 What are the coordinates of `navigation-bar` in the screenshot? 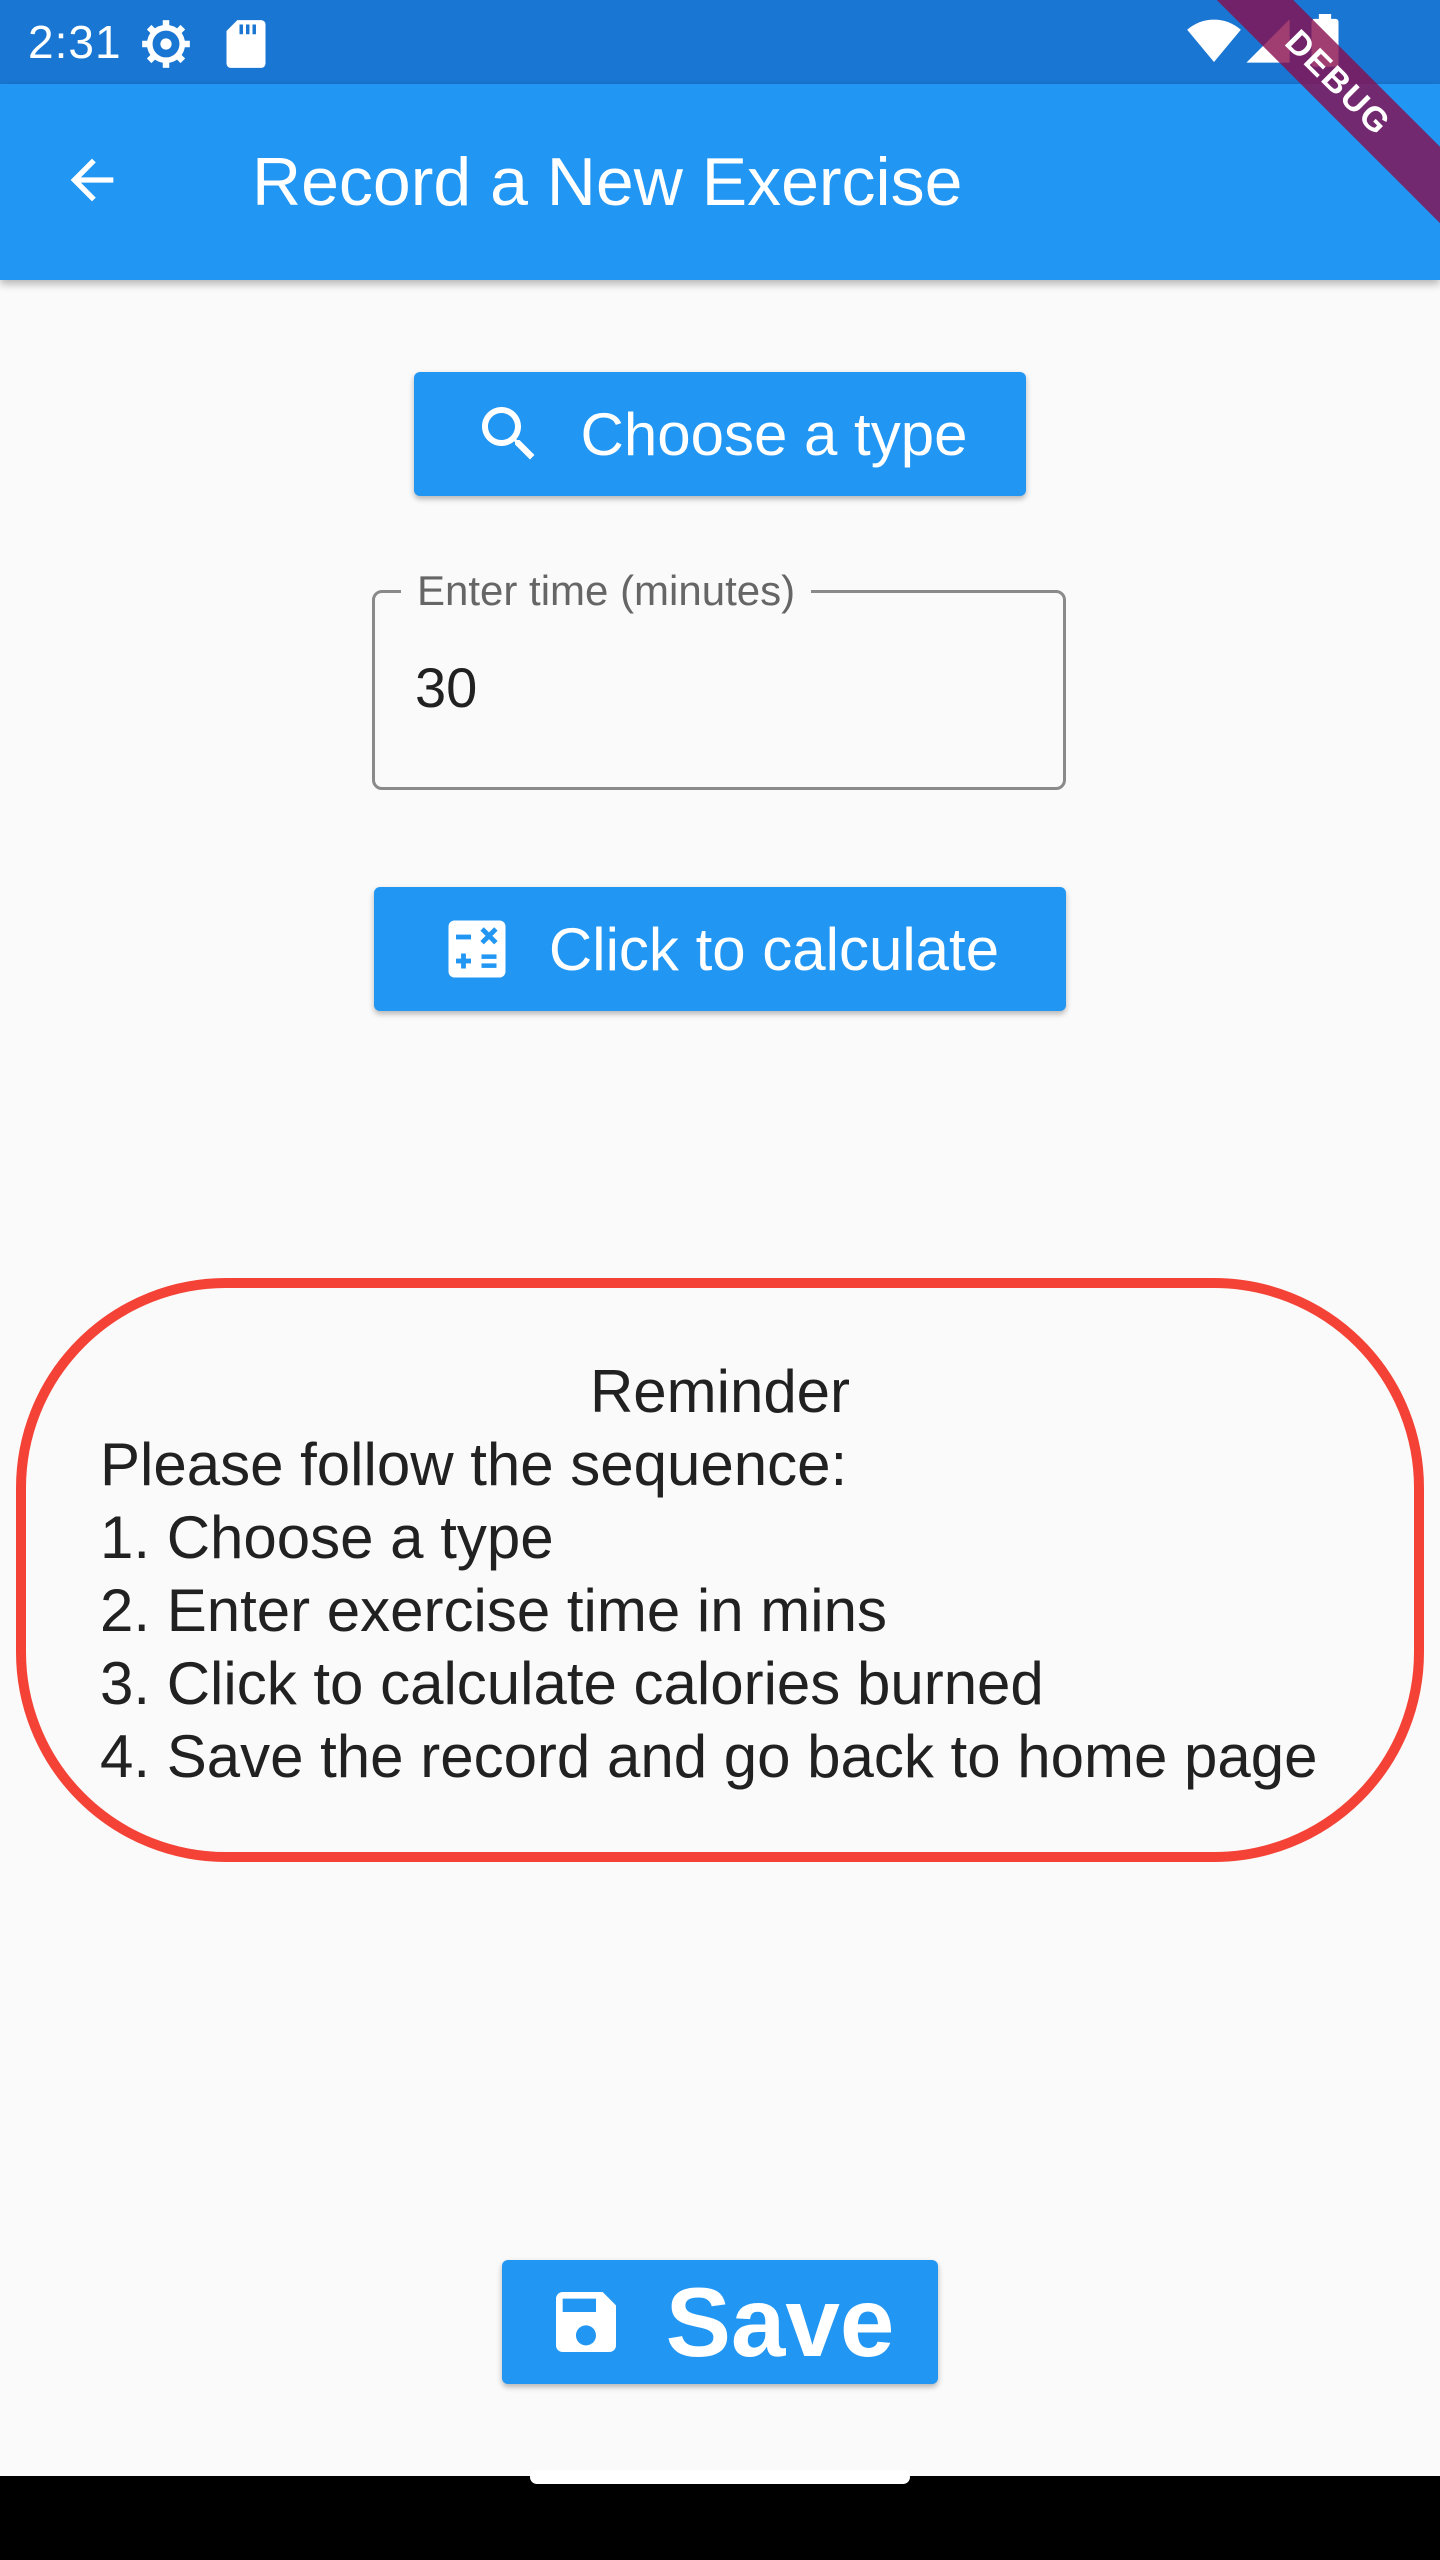 It's located at (720, 2518).